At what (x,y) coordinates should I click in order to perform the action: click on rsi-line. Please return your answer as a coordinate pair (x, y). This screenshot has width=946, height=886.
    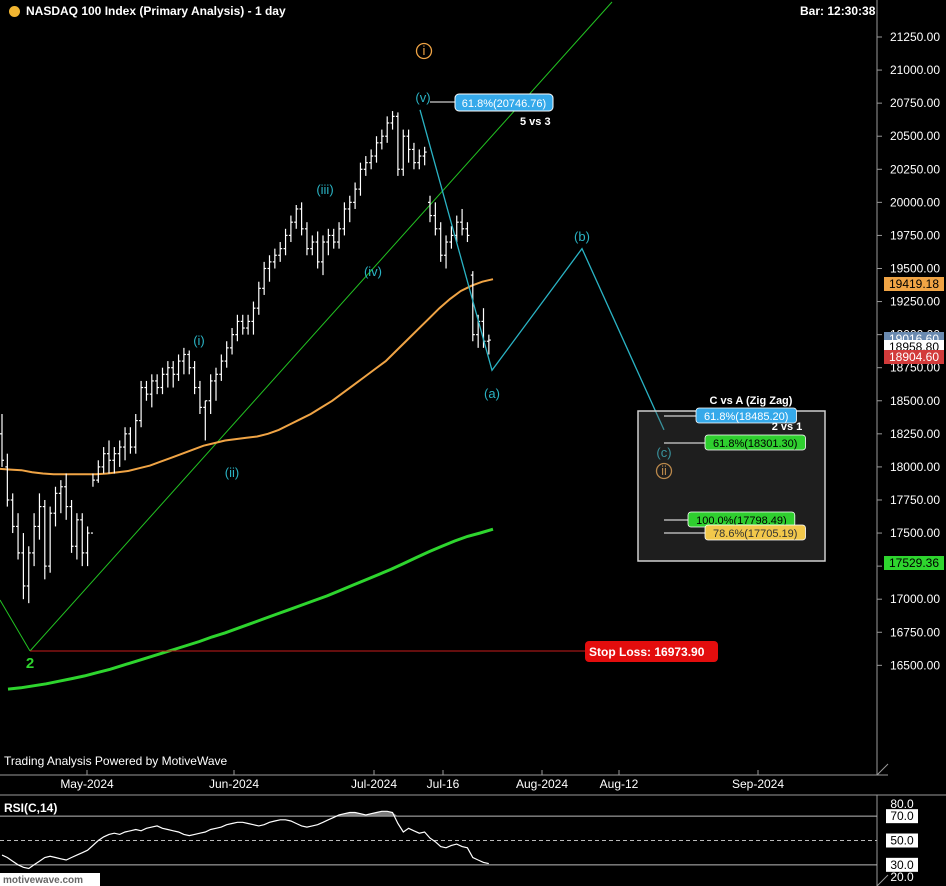
    Looking at the image, I should click on (245, 840).